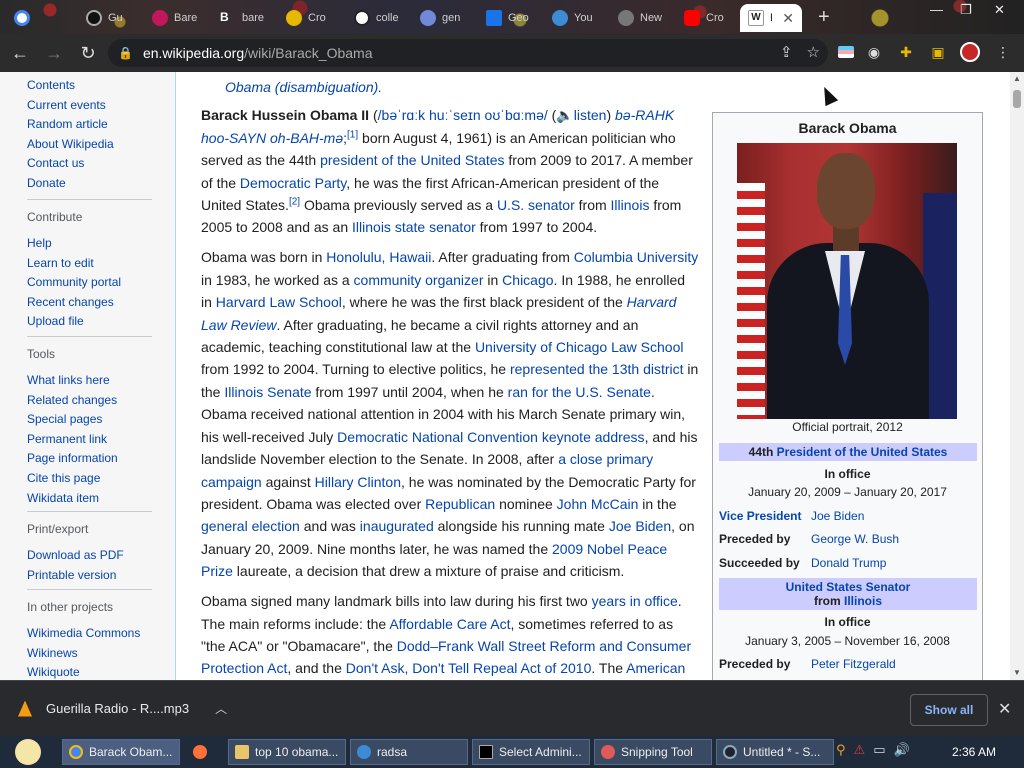 The image size is (1024, 768). Describe the element at coordinates (655, 668) in the screenshot. I see `link-american: American` at that location.